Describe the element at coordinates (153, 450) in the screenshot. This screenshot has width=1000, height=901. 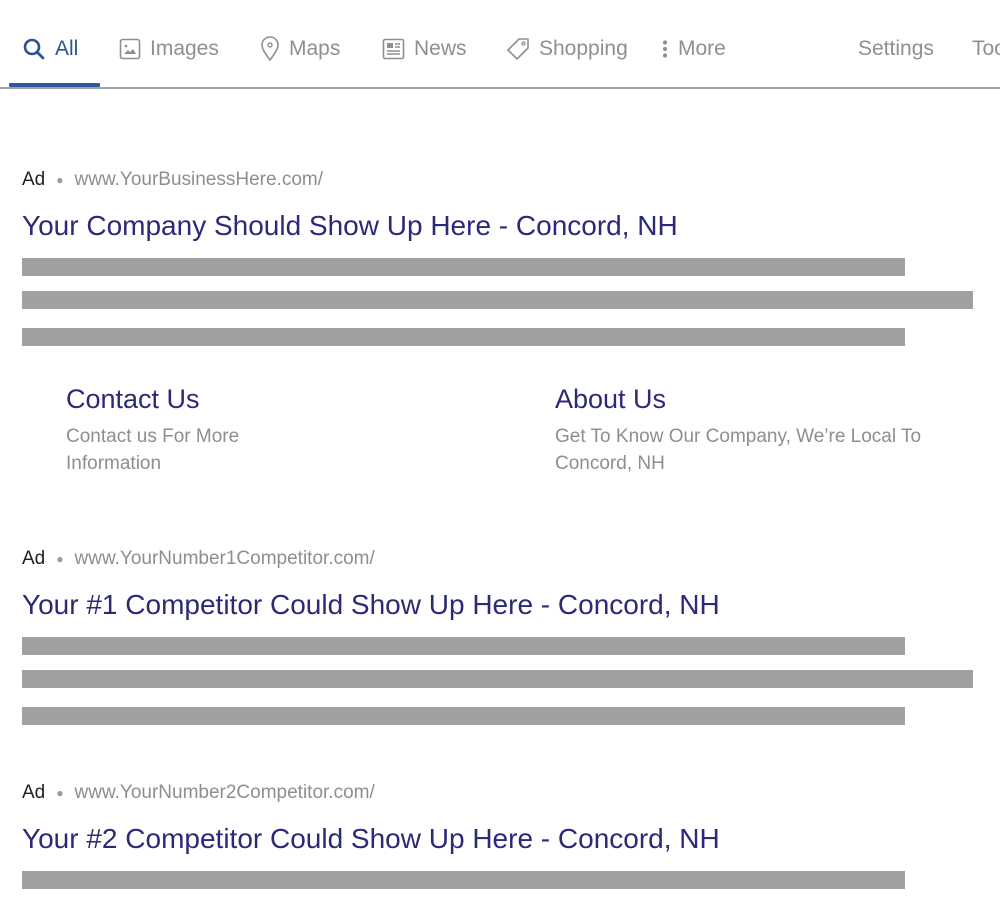
I see `sitelink-description: Contact us For More Information` at that location.